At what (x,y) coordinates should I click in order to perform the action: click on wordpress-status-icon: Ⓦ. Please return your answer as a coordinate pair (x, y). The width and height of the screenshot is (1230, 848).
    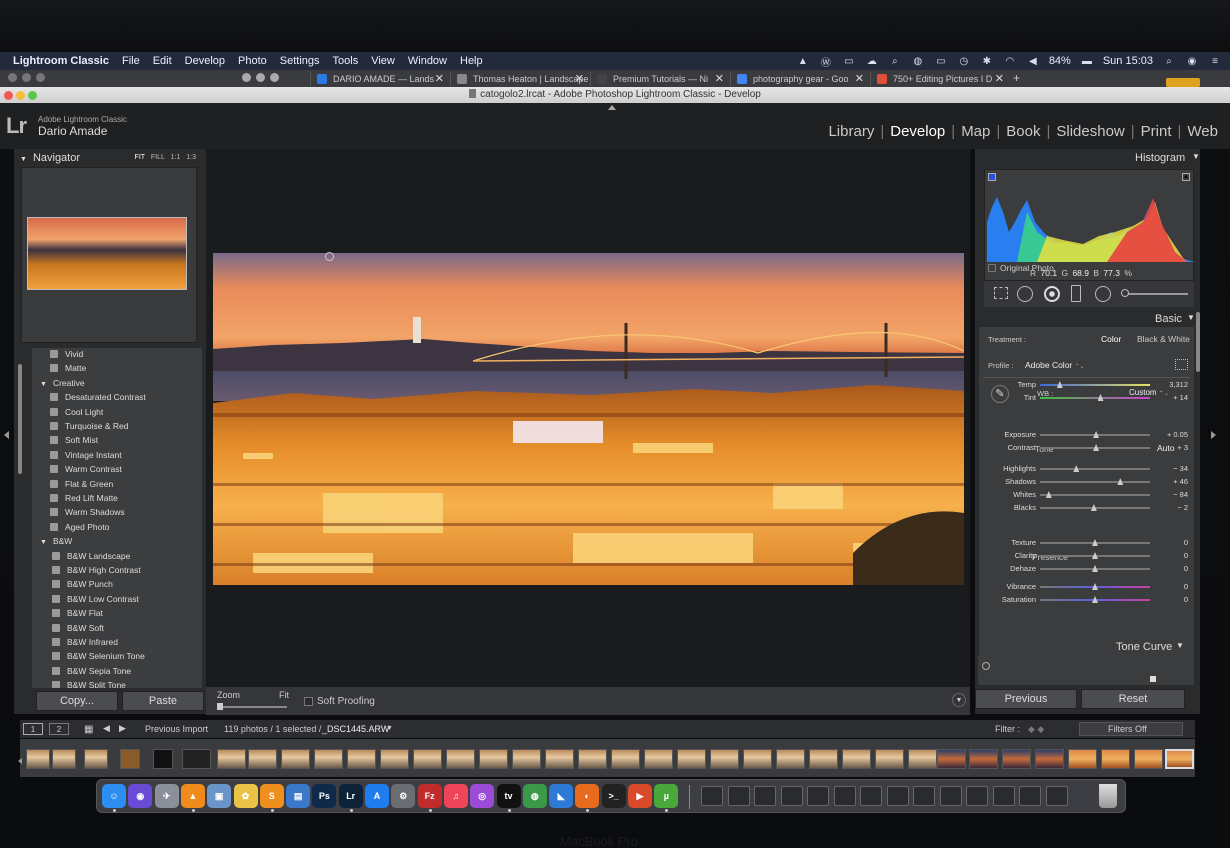
    Looking at the image, I should click on (826, 62).